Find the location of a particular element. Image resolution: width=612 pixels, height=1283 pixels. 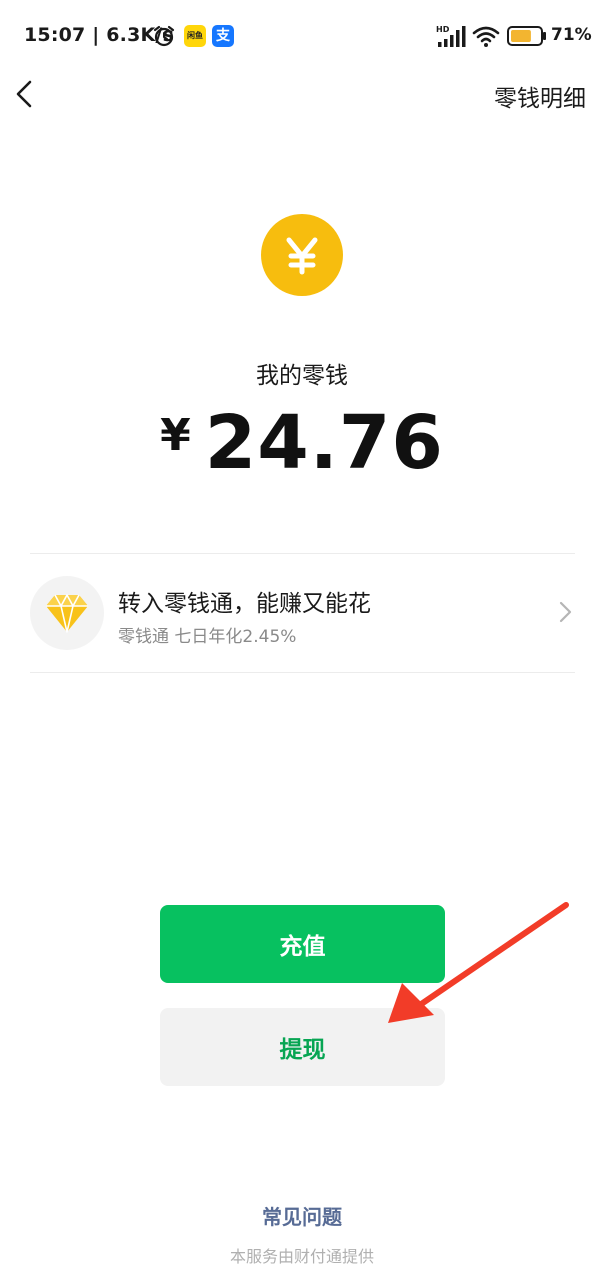

back-button is located at coordinates (28, 94).